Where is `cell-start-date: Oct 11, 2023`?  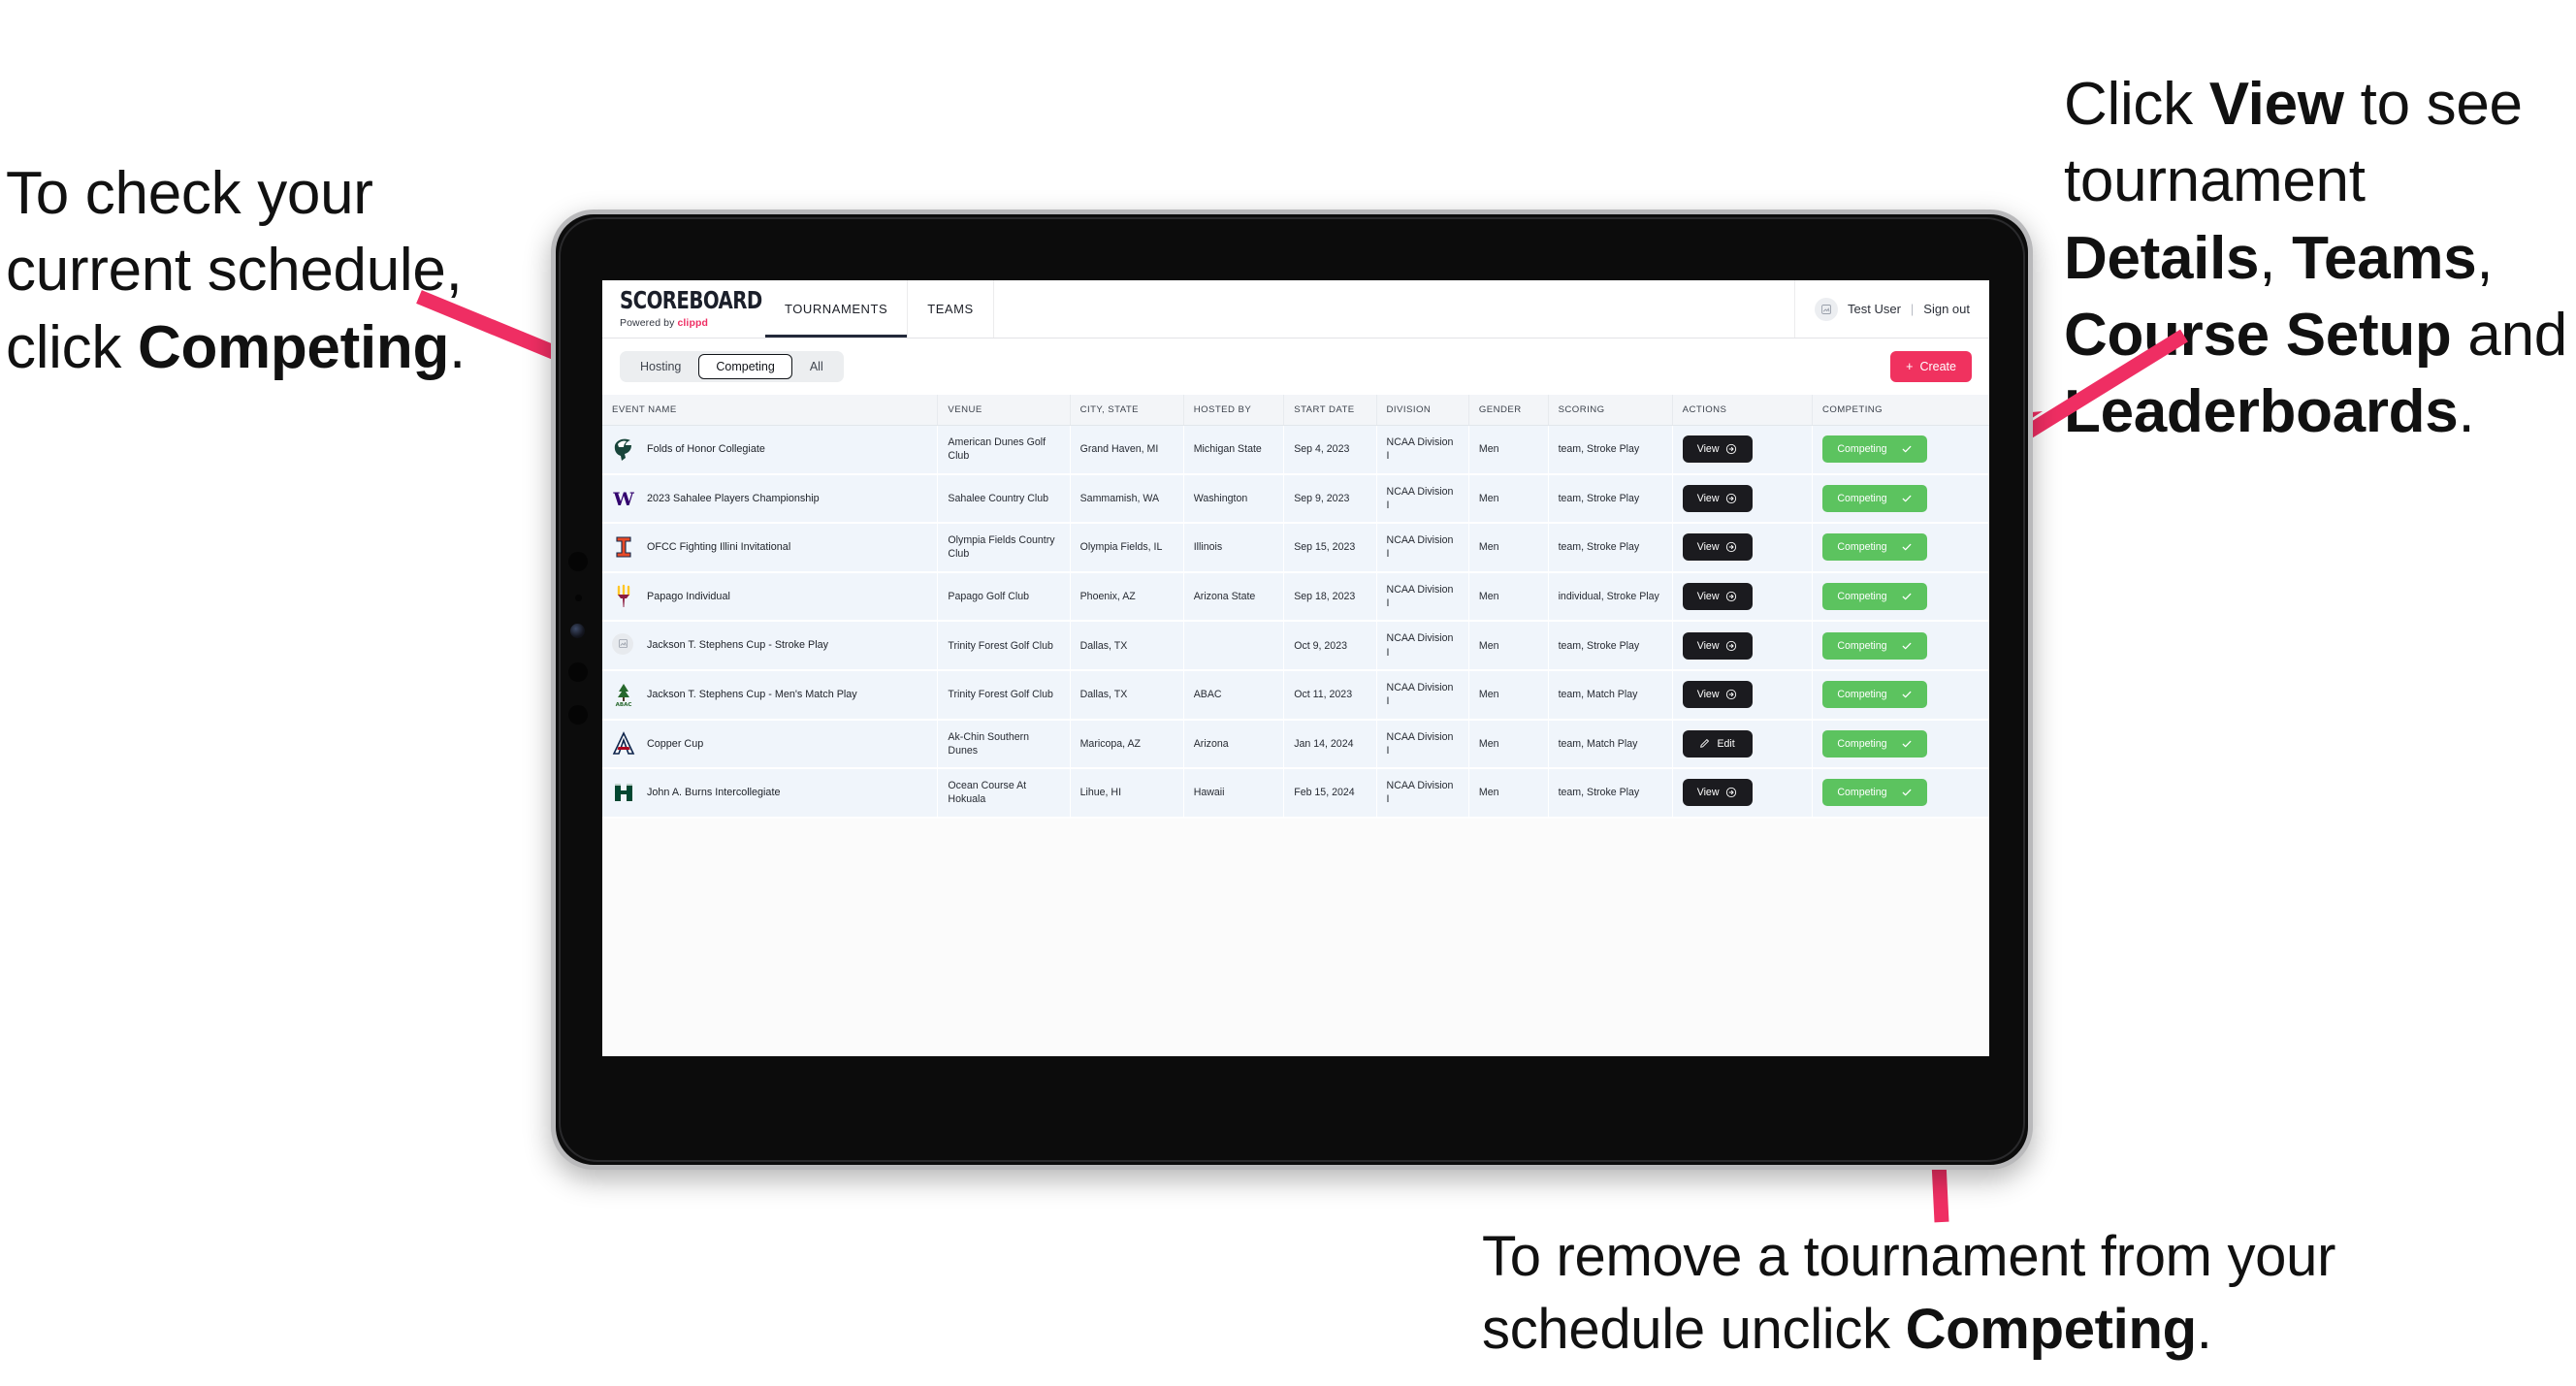
cell-start-date: Oct 11, 2023 is located at coordinates (1330, 695).